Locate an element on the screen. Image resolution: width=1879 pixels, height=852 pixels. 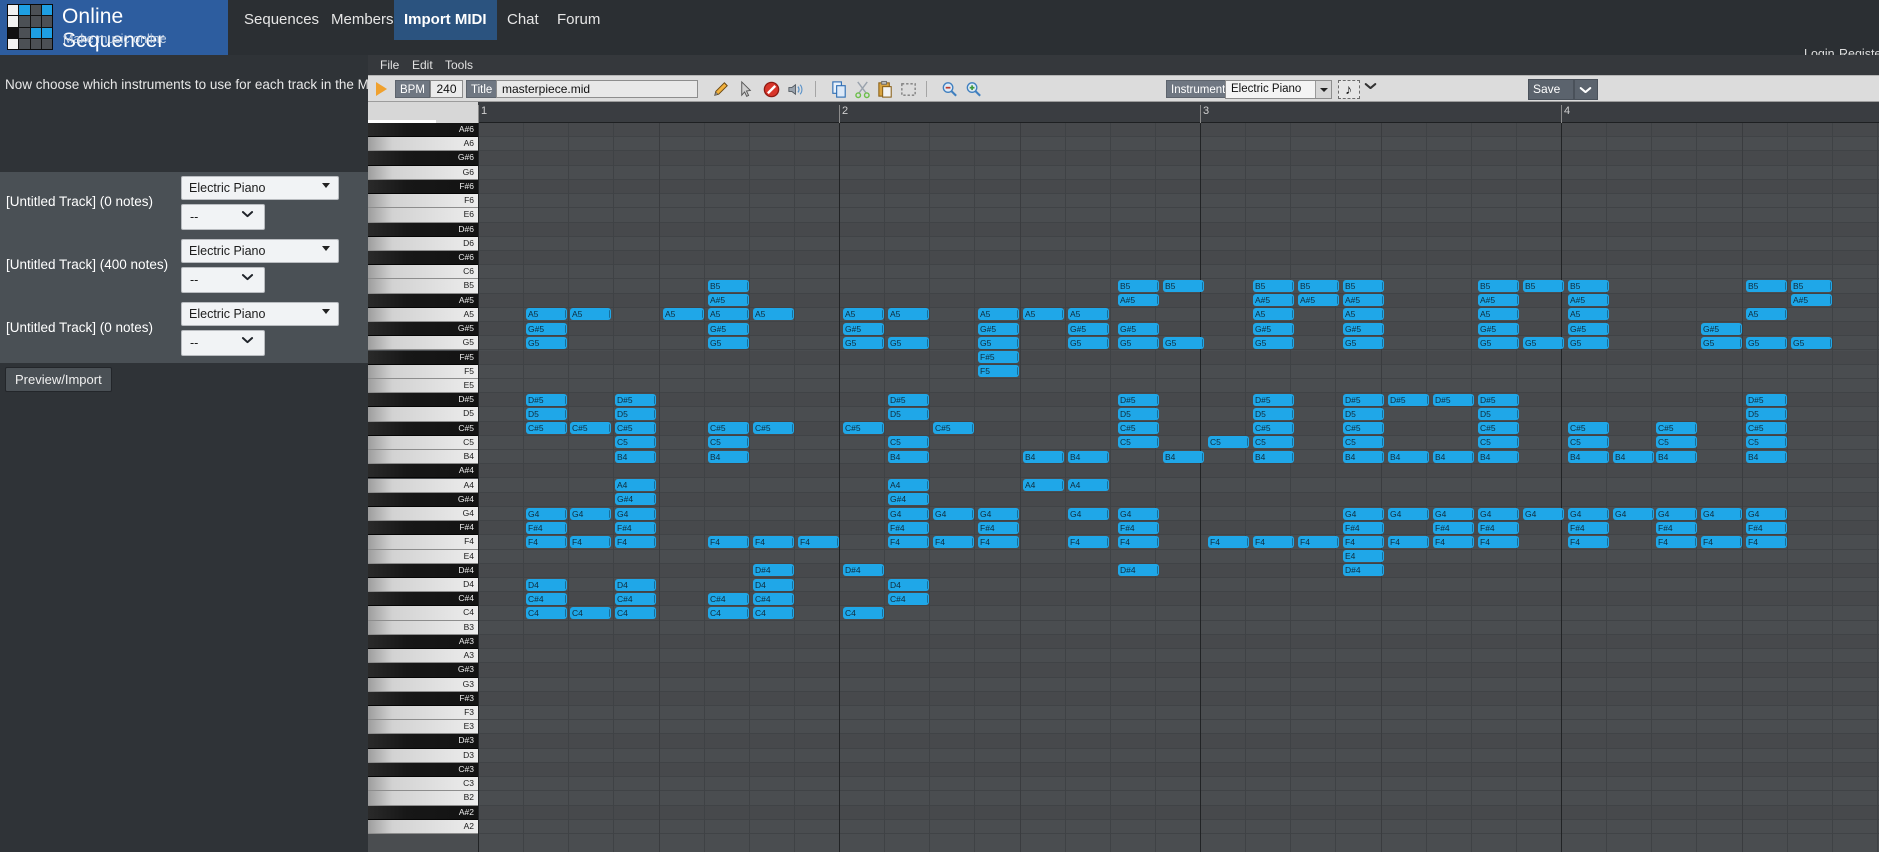
bpm-input: 240 is located at coordinates (446, 89).